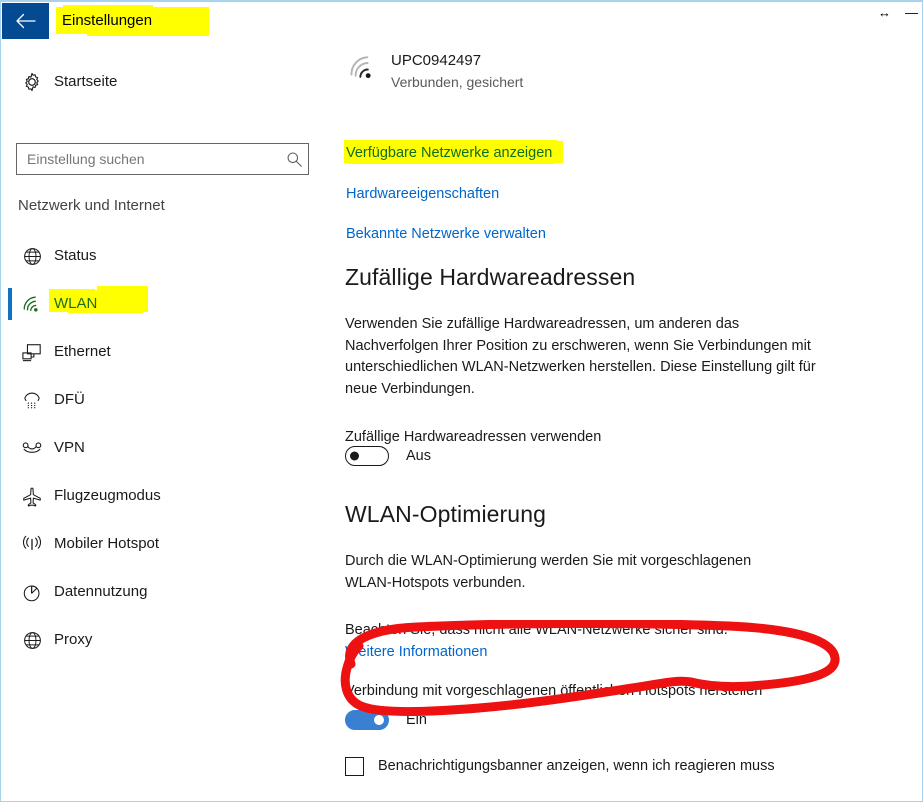 The image size is (923, 802). I want to click on search-box, so click(162, 159).